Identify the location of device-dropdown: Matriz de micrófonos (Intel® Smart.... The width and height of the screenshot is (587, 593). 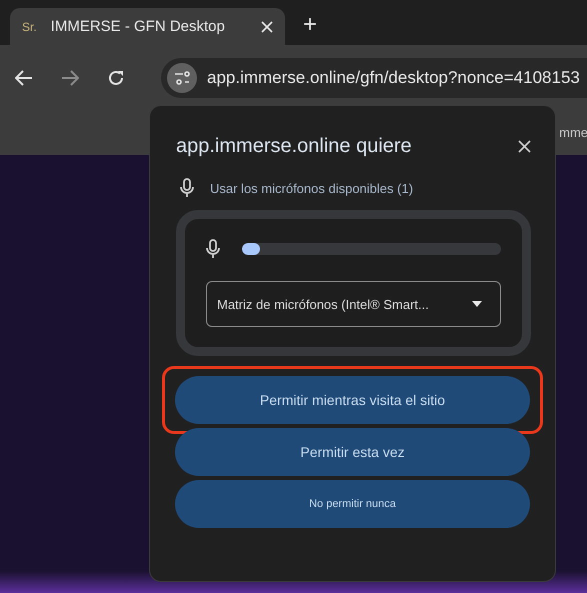
(353, 304).